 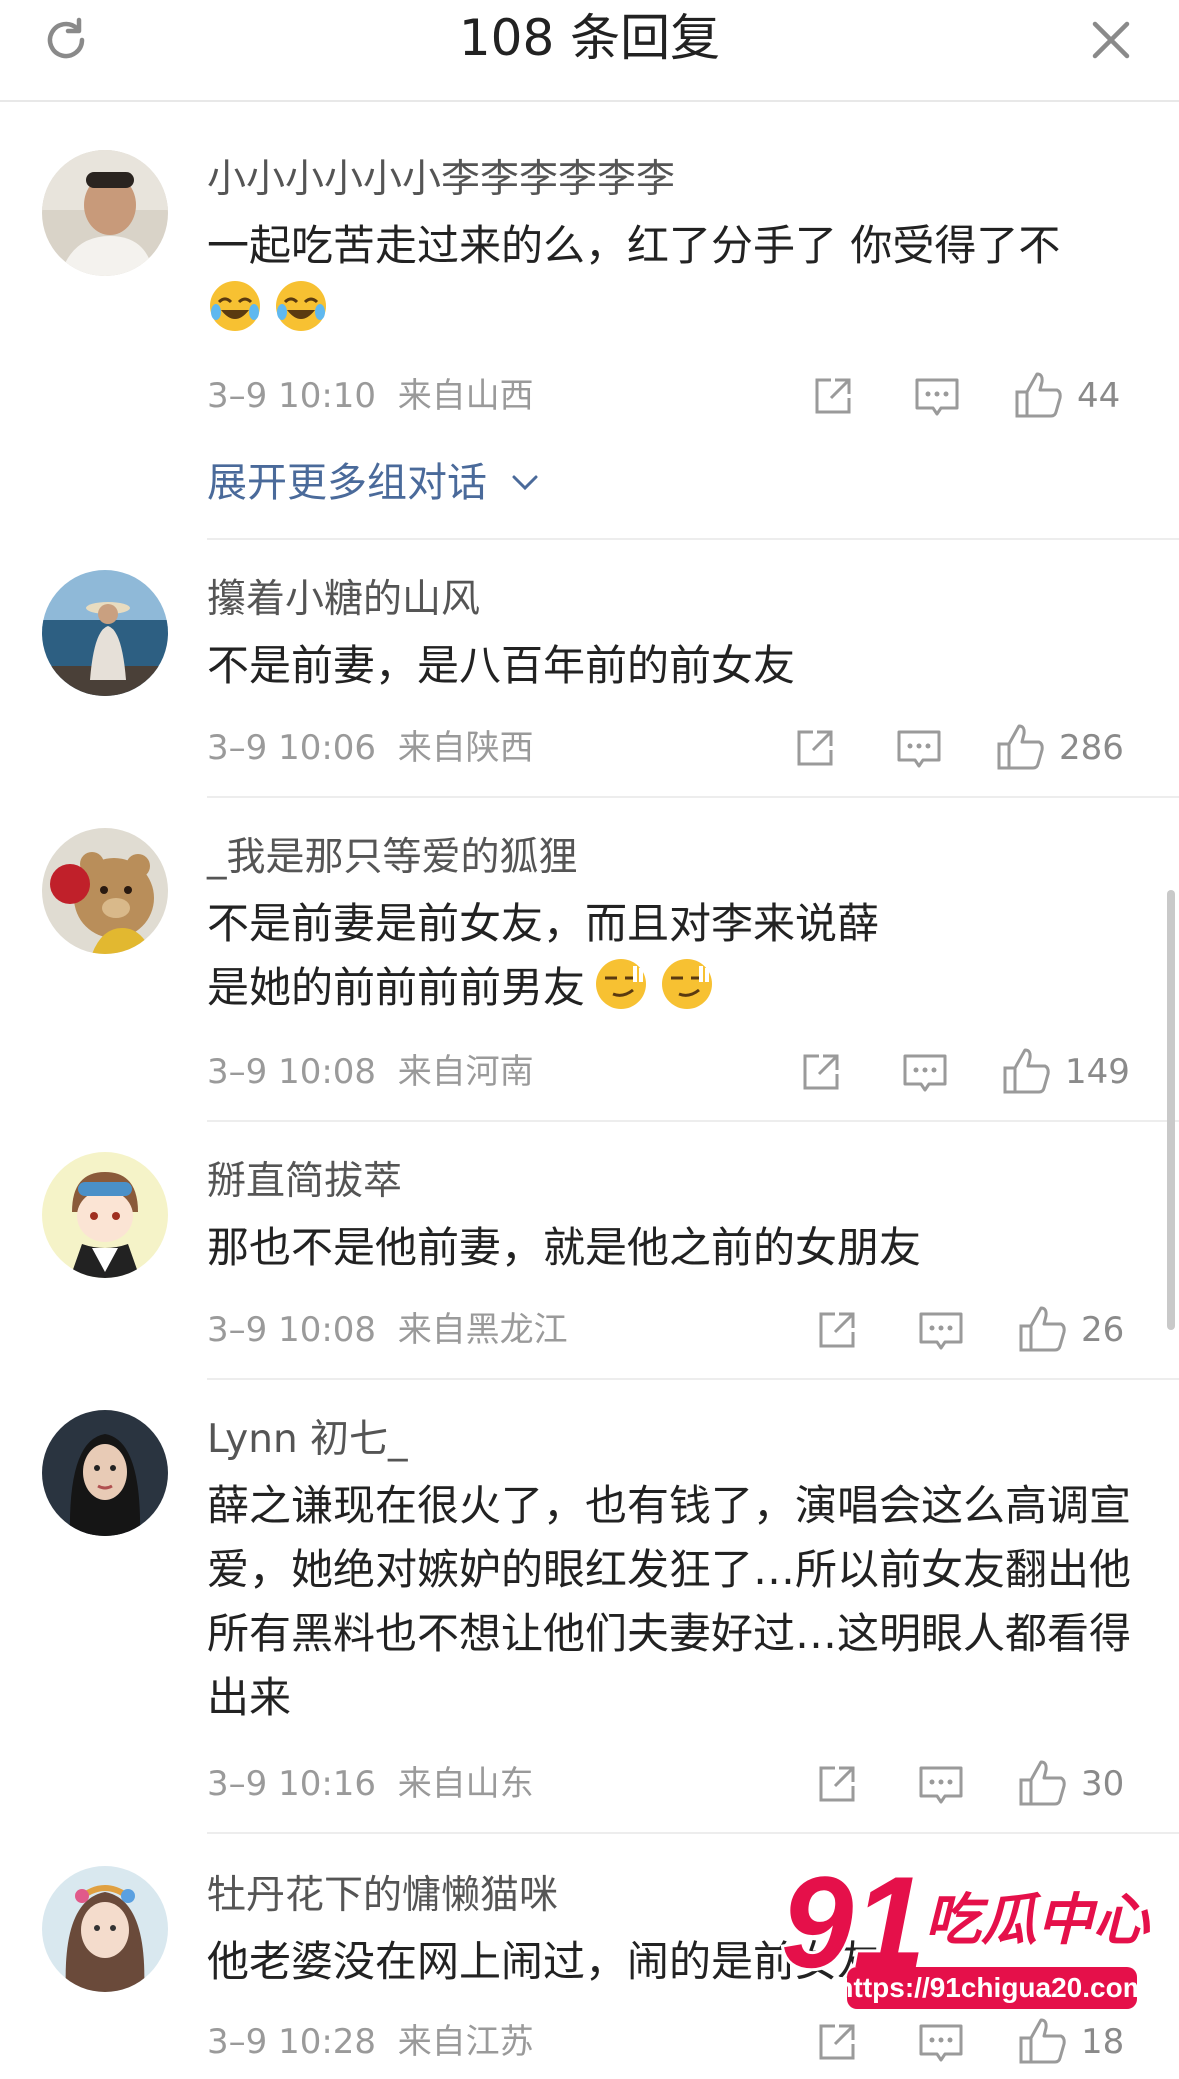 What do you see at coordinates (589, 38) in the screenshot?
I see `page-title: 108 条回复` at bounding box center [589, 38].